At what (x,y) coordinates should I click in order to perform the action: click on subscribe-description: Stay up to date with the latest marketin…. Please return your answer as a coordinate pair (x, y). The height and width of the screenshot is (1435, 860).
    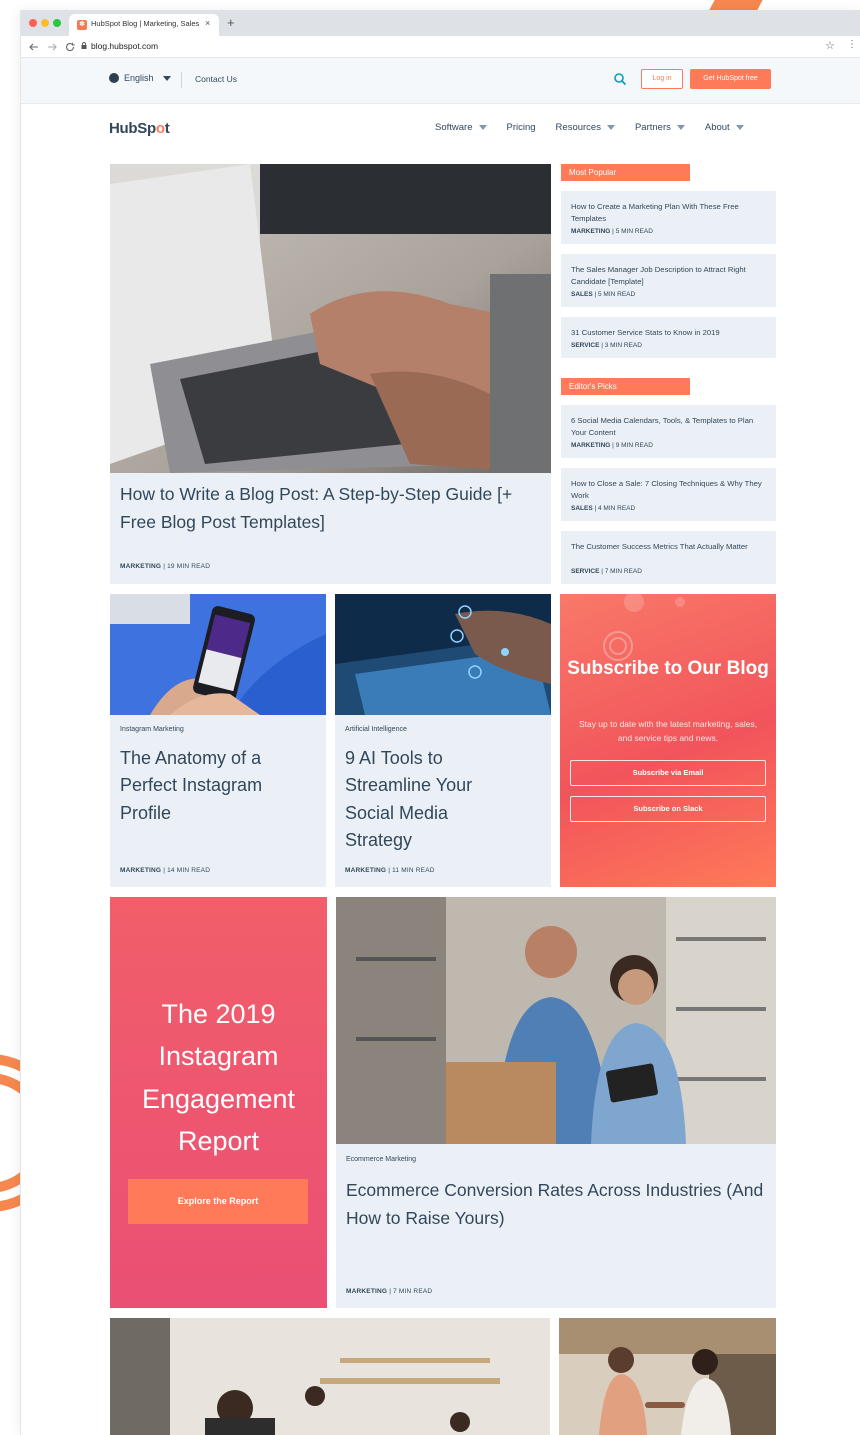
    Looking at the image, I should click on (668, 731).